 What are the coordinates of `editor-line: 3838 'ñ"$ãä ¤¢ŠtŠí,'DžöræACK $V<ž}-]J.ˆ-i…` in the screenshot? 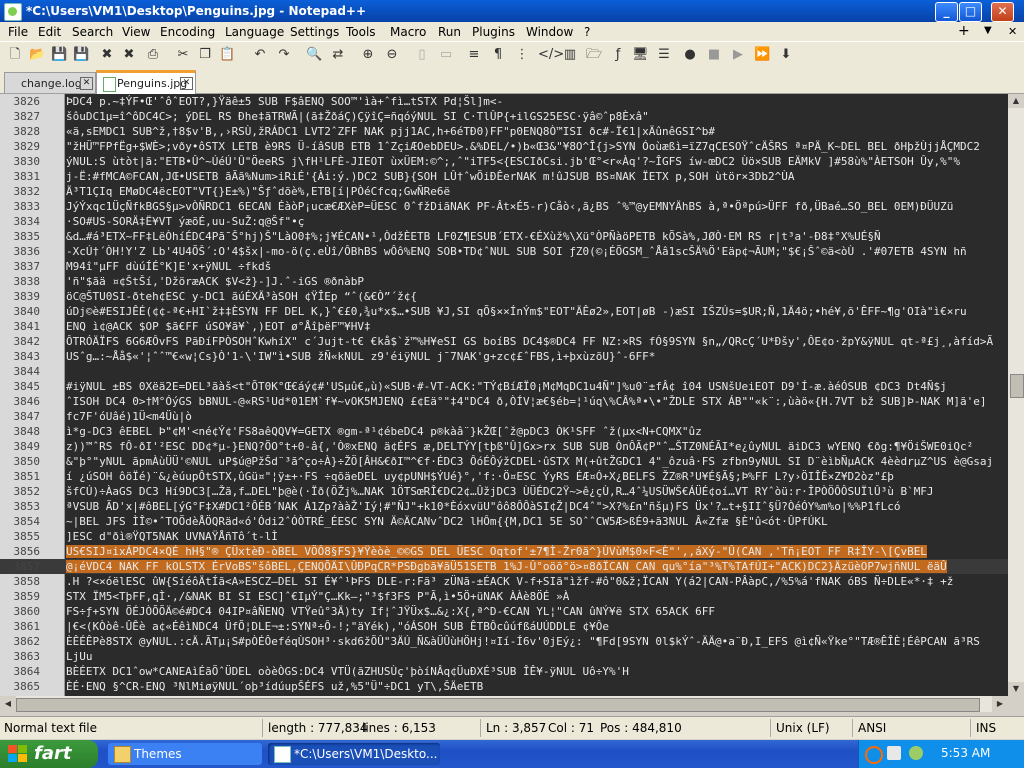 It's located at (504, 281).